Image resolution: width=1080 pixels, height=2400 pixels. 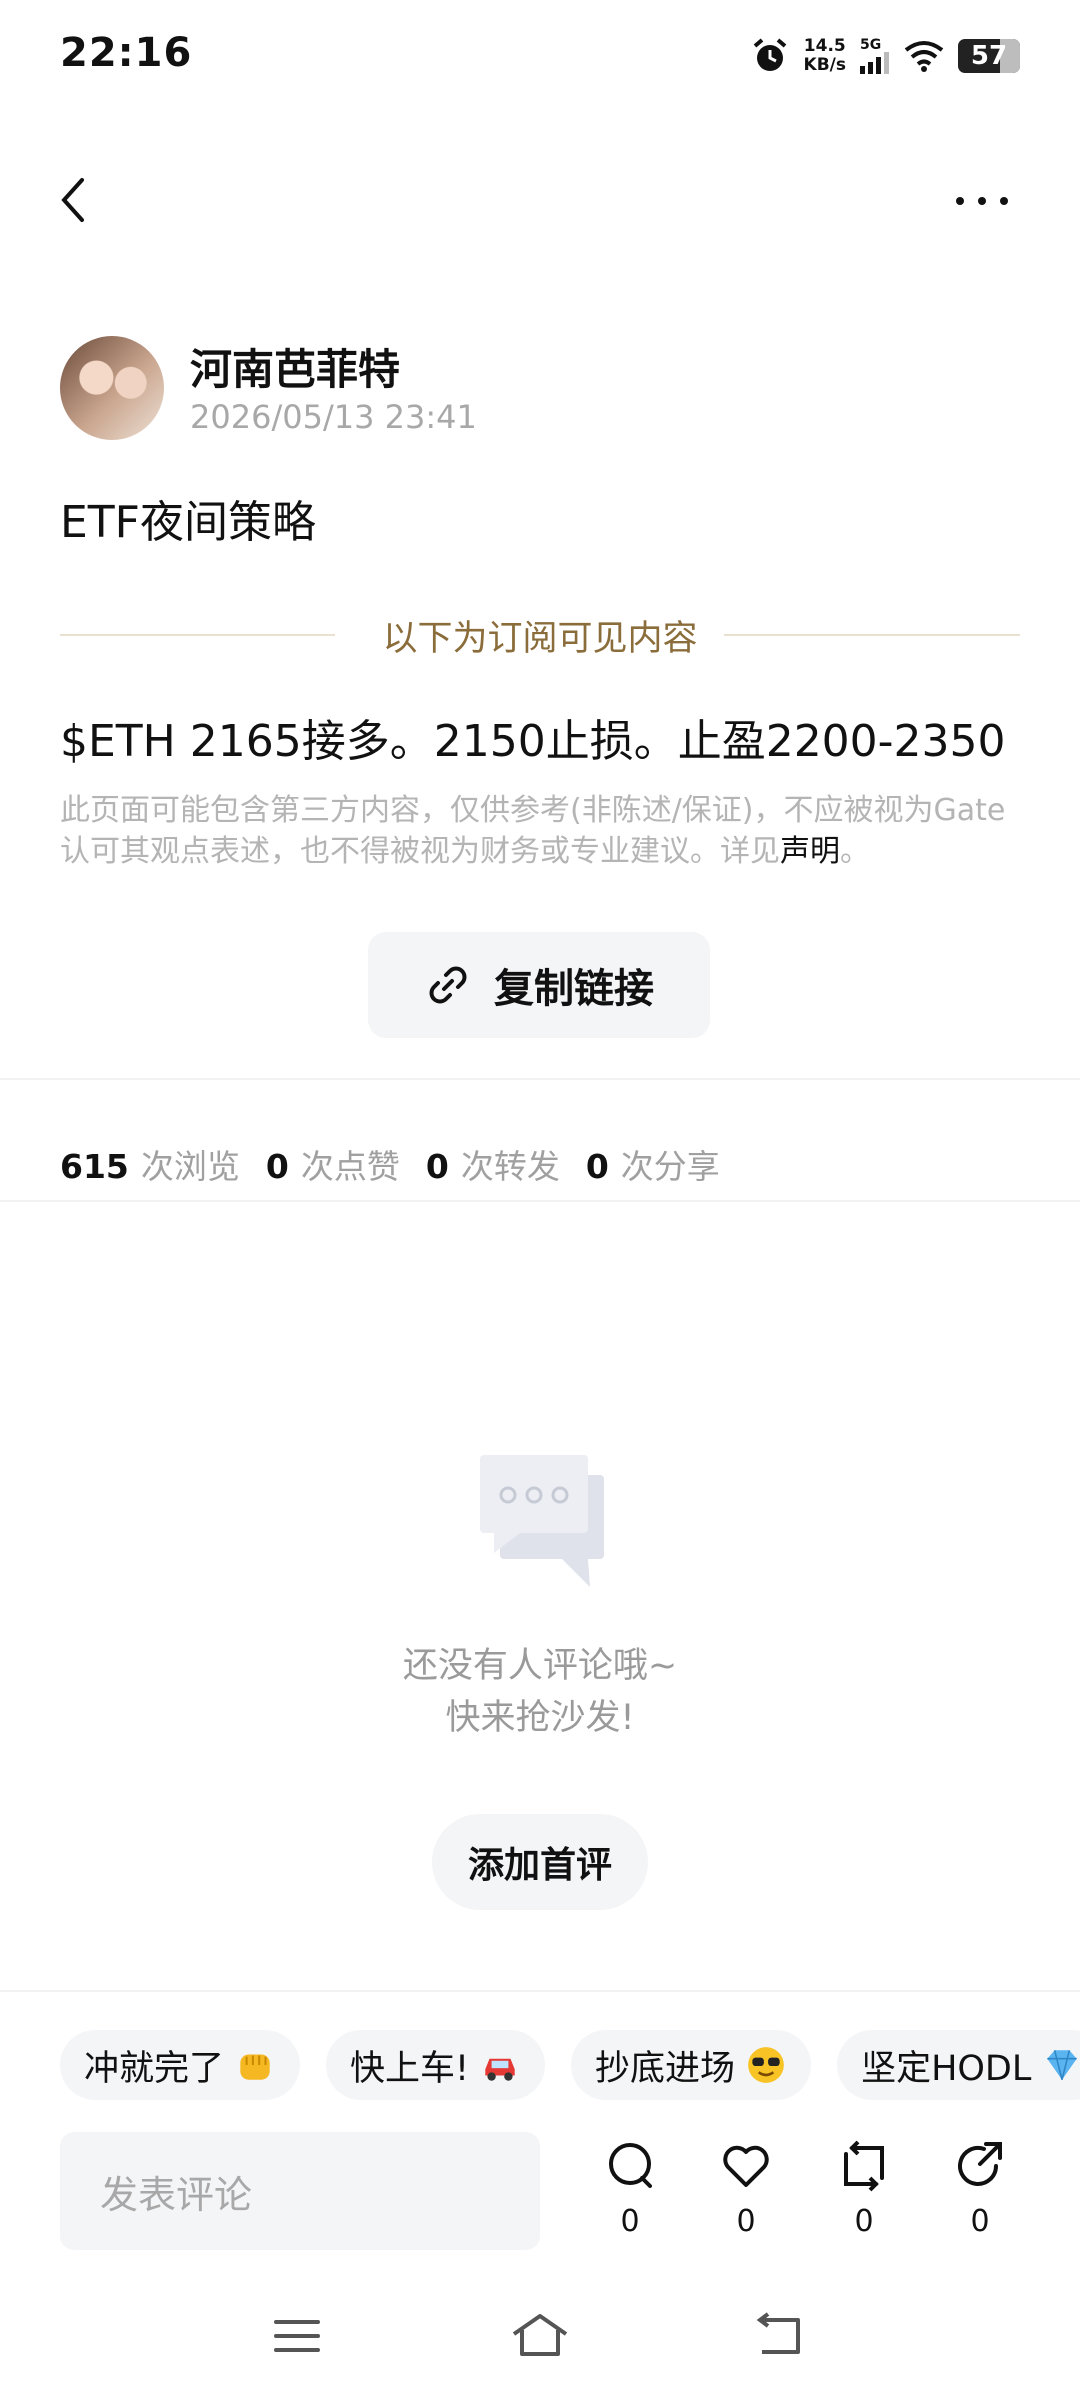 I want to click on fist-emoji-icon, so click(x=255, y=2067).